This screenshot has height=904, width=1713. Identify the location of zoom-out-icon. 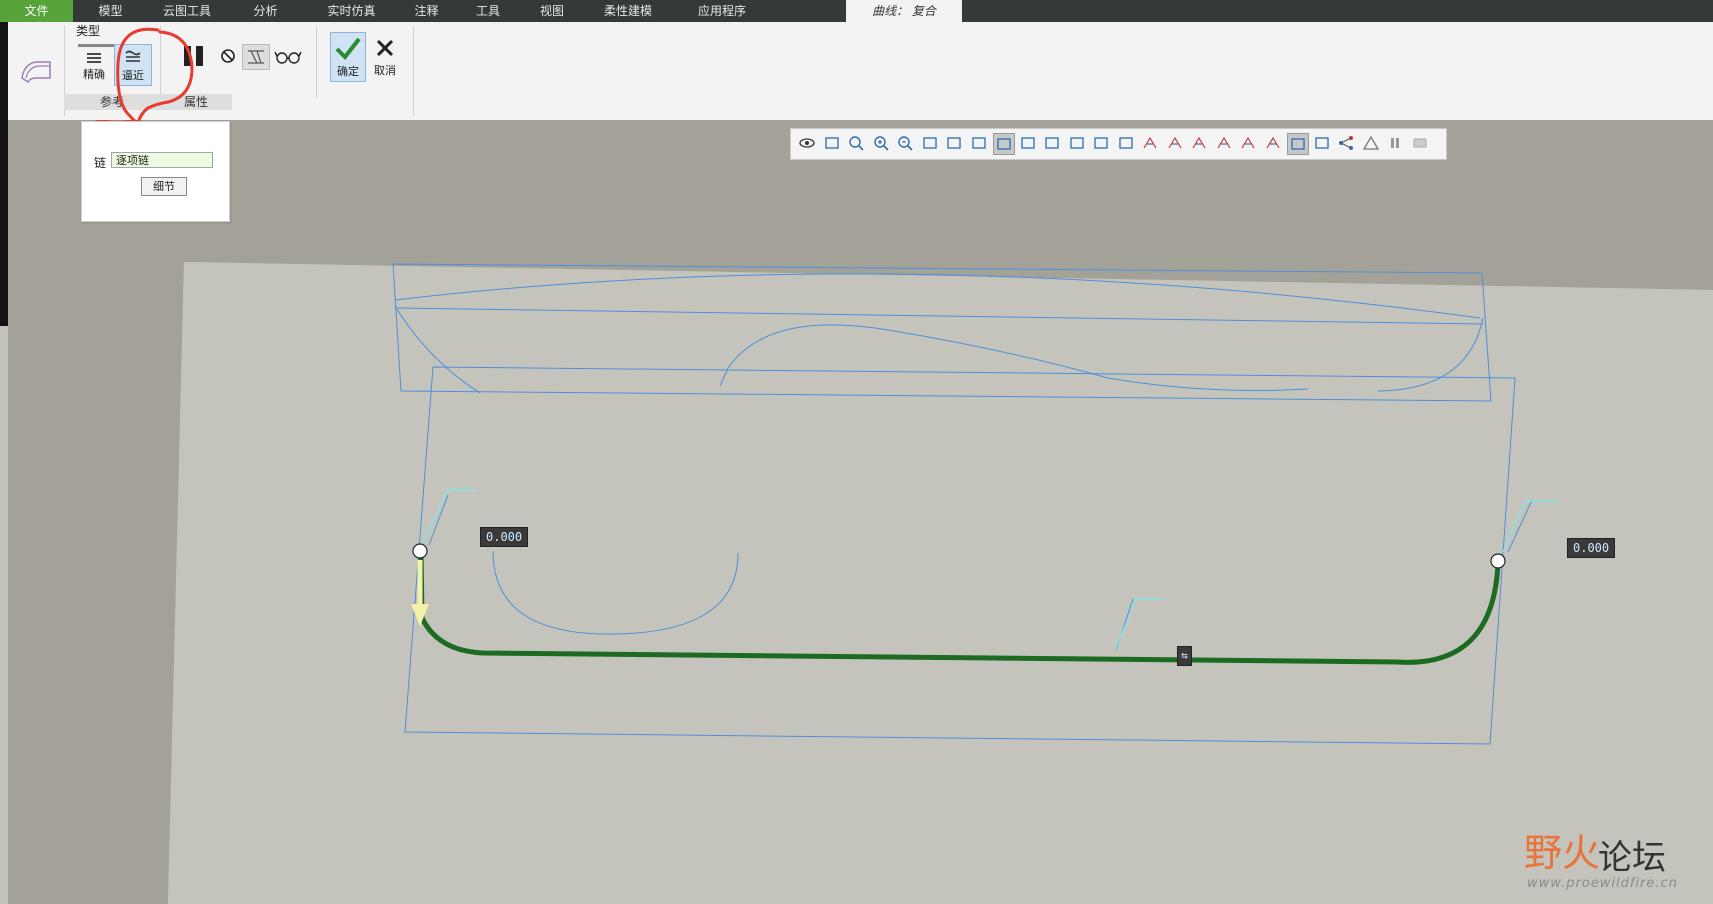
(905, 143).